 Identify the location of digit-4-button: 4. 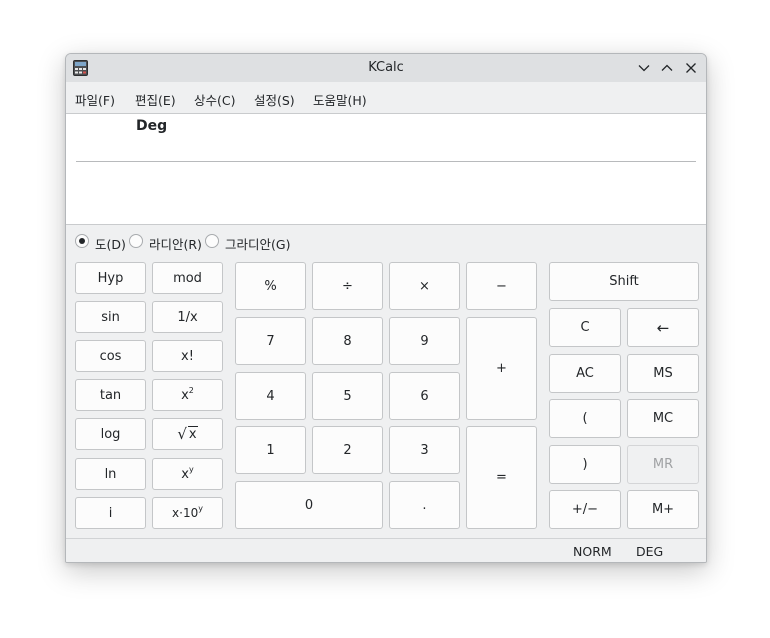
(270, 396).